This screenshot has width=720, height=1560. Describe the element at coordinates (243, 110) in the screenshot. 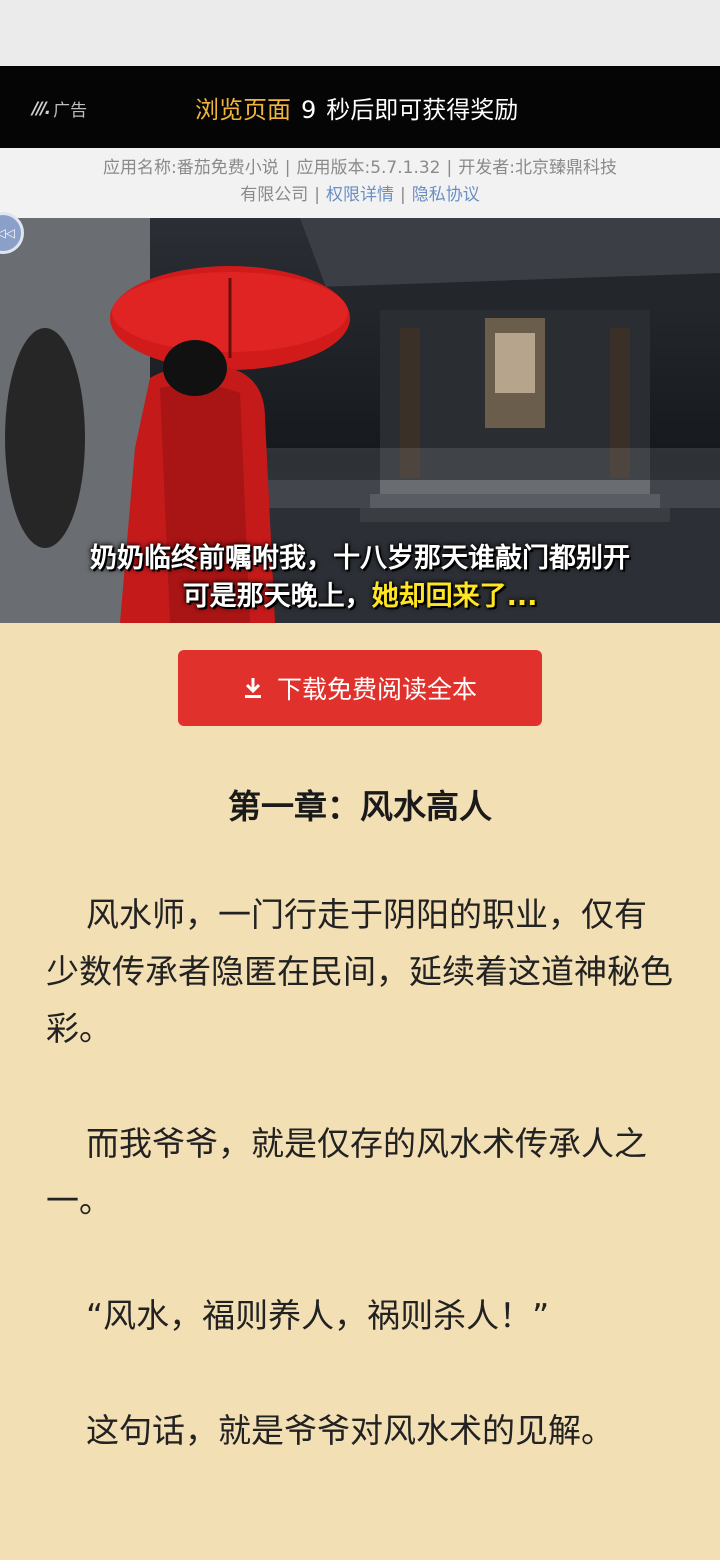

I see `countdown-prefix: 浏览页面` at that location.